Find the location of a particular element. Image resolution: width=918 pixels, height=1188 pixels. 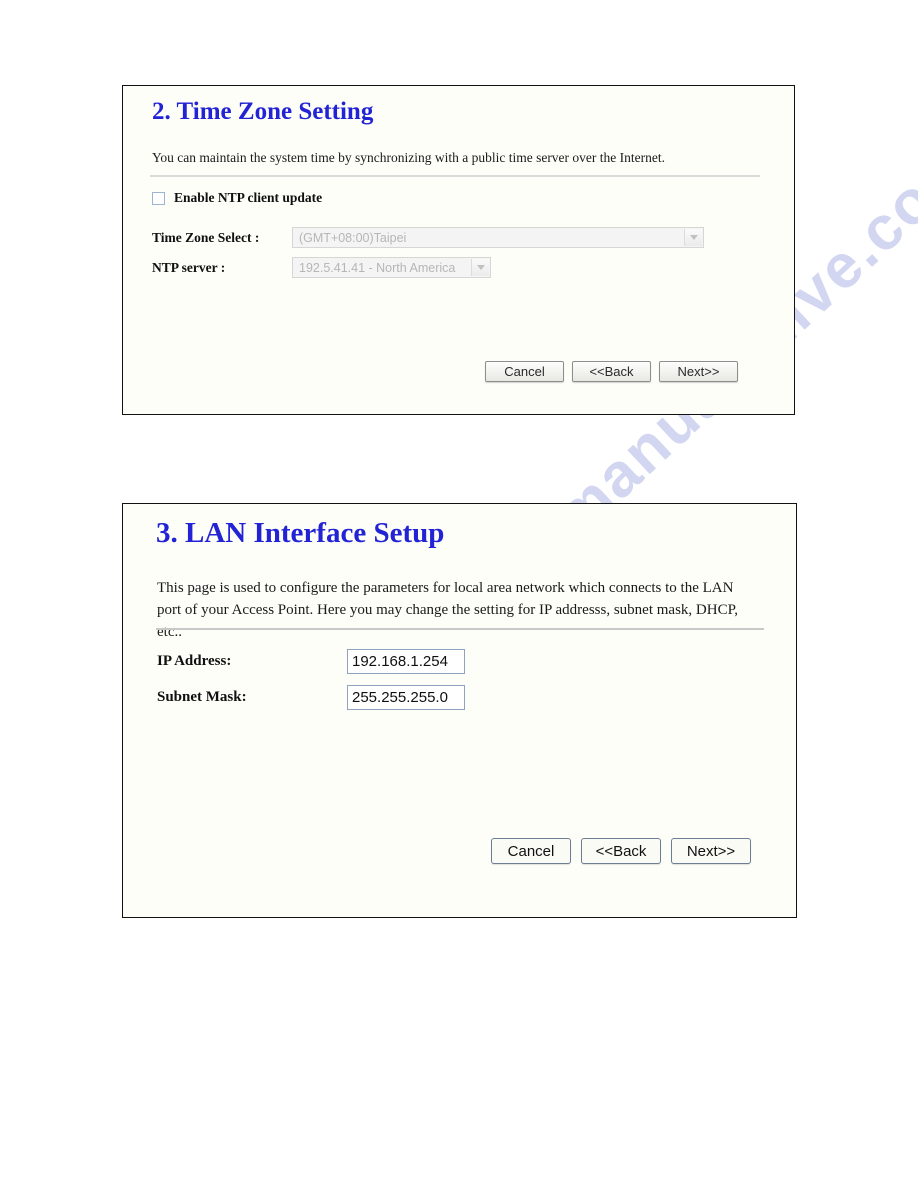

select-ntp-server-value: 192.5.41.41 - North America is located at coordinates (377, 267).